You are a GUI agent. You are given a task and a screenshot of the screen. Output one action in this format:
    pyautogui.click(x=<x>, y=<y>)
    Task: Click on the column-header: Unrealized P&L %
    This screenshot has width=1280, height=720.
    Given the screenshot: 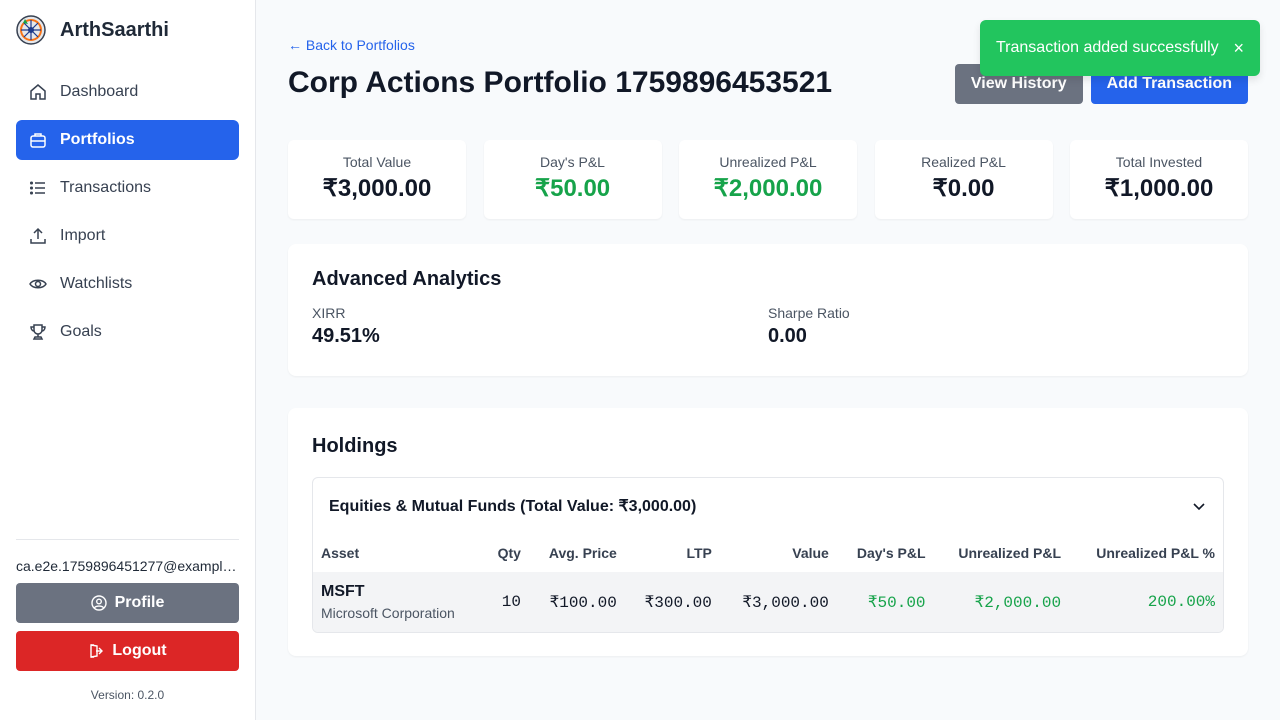 What is the action you would take?
    pyautogui.click(x=1146, y=553)
    